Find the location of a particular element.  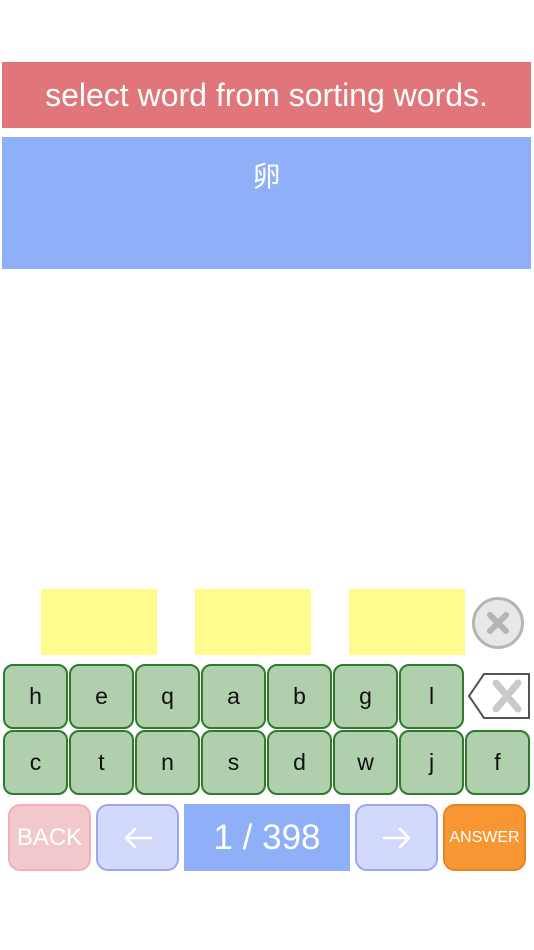

previous-button is located at coordinates (137, 837).